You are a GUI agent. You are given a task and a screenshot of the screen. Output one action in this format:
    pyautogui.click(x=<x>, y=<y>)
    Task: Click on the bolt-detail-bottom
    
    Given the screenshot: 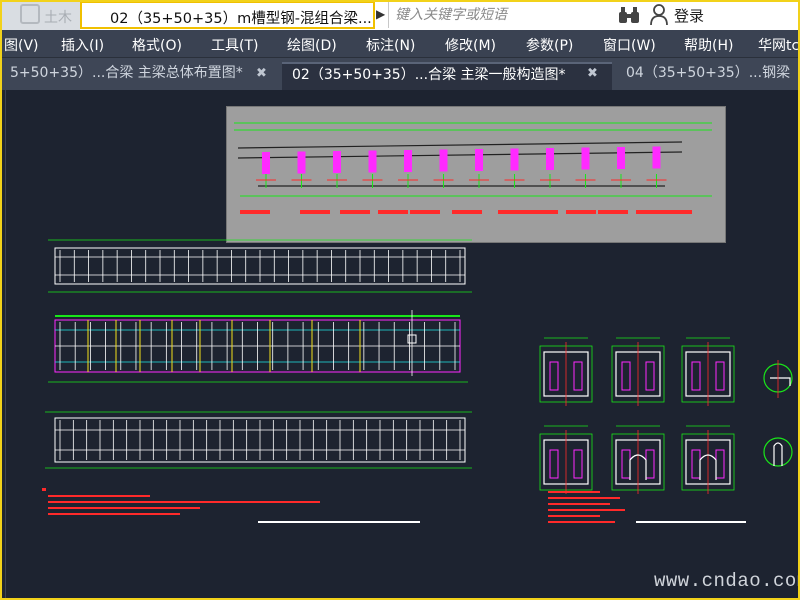 What is the action you would take?
    pyautogui.click(x=778, y=452)
    